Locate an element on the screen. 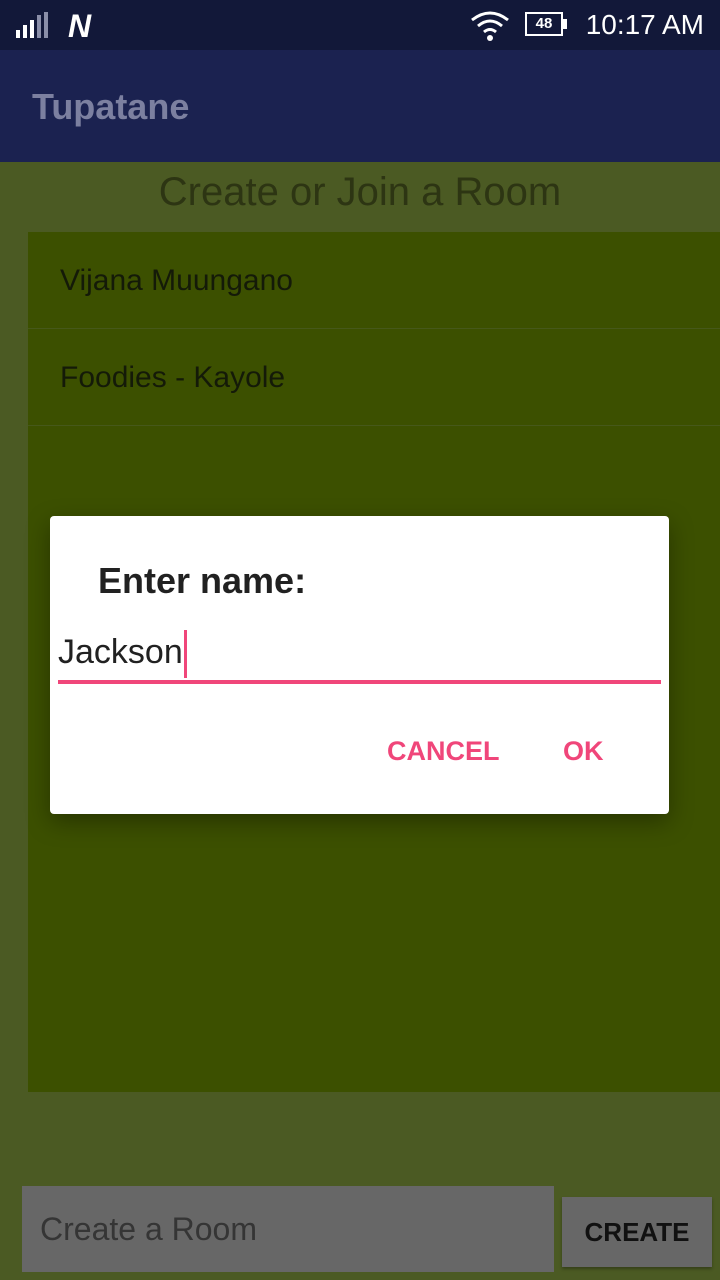 The image size is (720, 1280). battery-icon: 48 is located at coordinates (546, 24).